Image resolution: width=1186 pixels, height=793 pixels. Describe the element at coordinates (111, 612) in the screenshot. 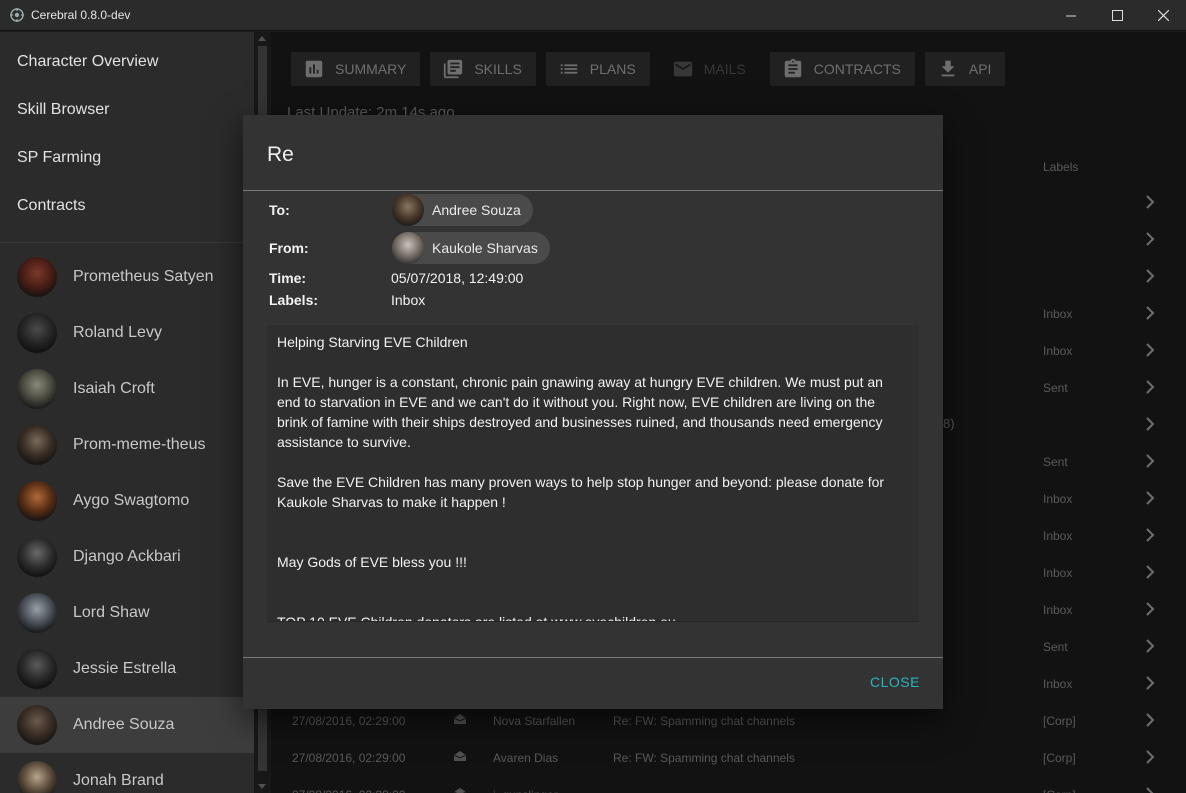

I see `character-name: Lord Shaw` at that location.